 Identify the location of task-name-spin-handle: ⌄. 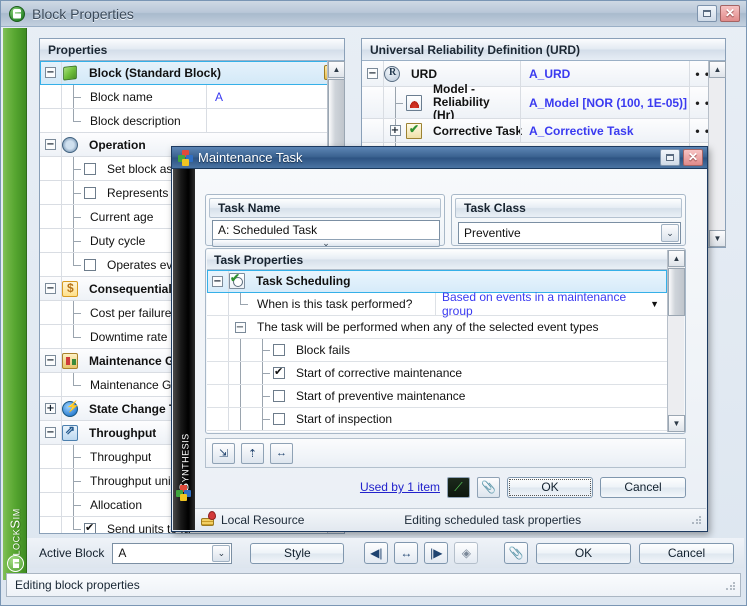
(326, 243).